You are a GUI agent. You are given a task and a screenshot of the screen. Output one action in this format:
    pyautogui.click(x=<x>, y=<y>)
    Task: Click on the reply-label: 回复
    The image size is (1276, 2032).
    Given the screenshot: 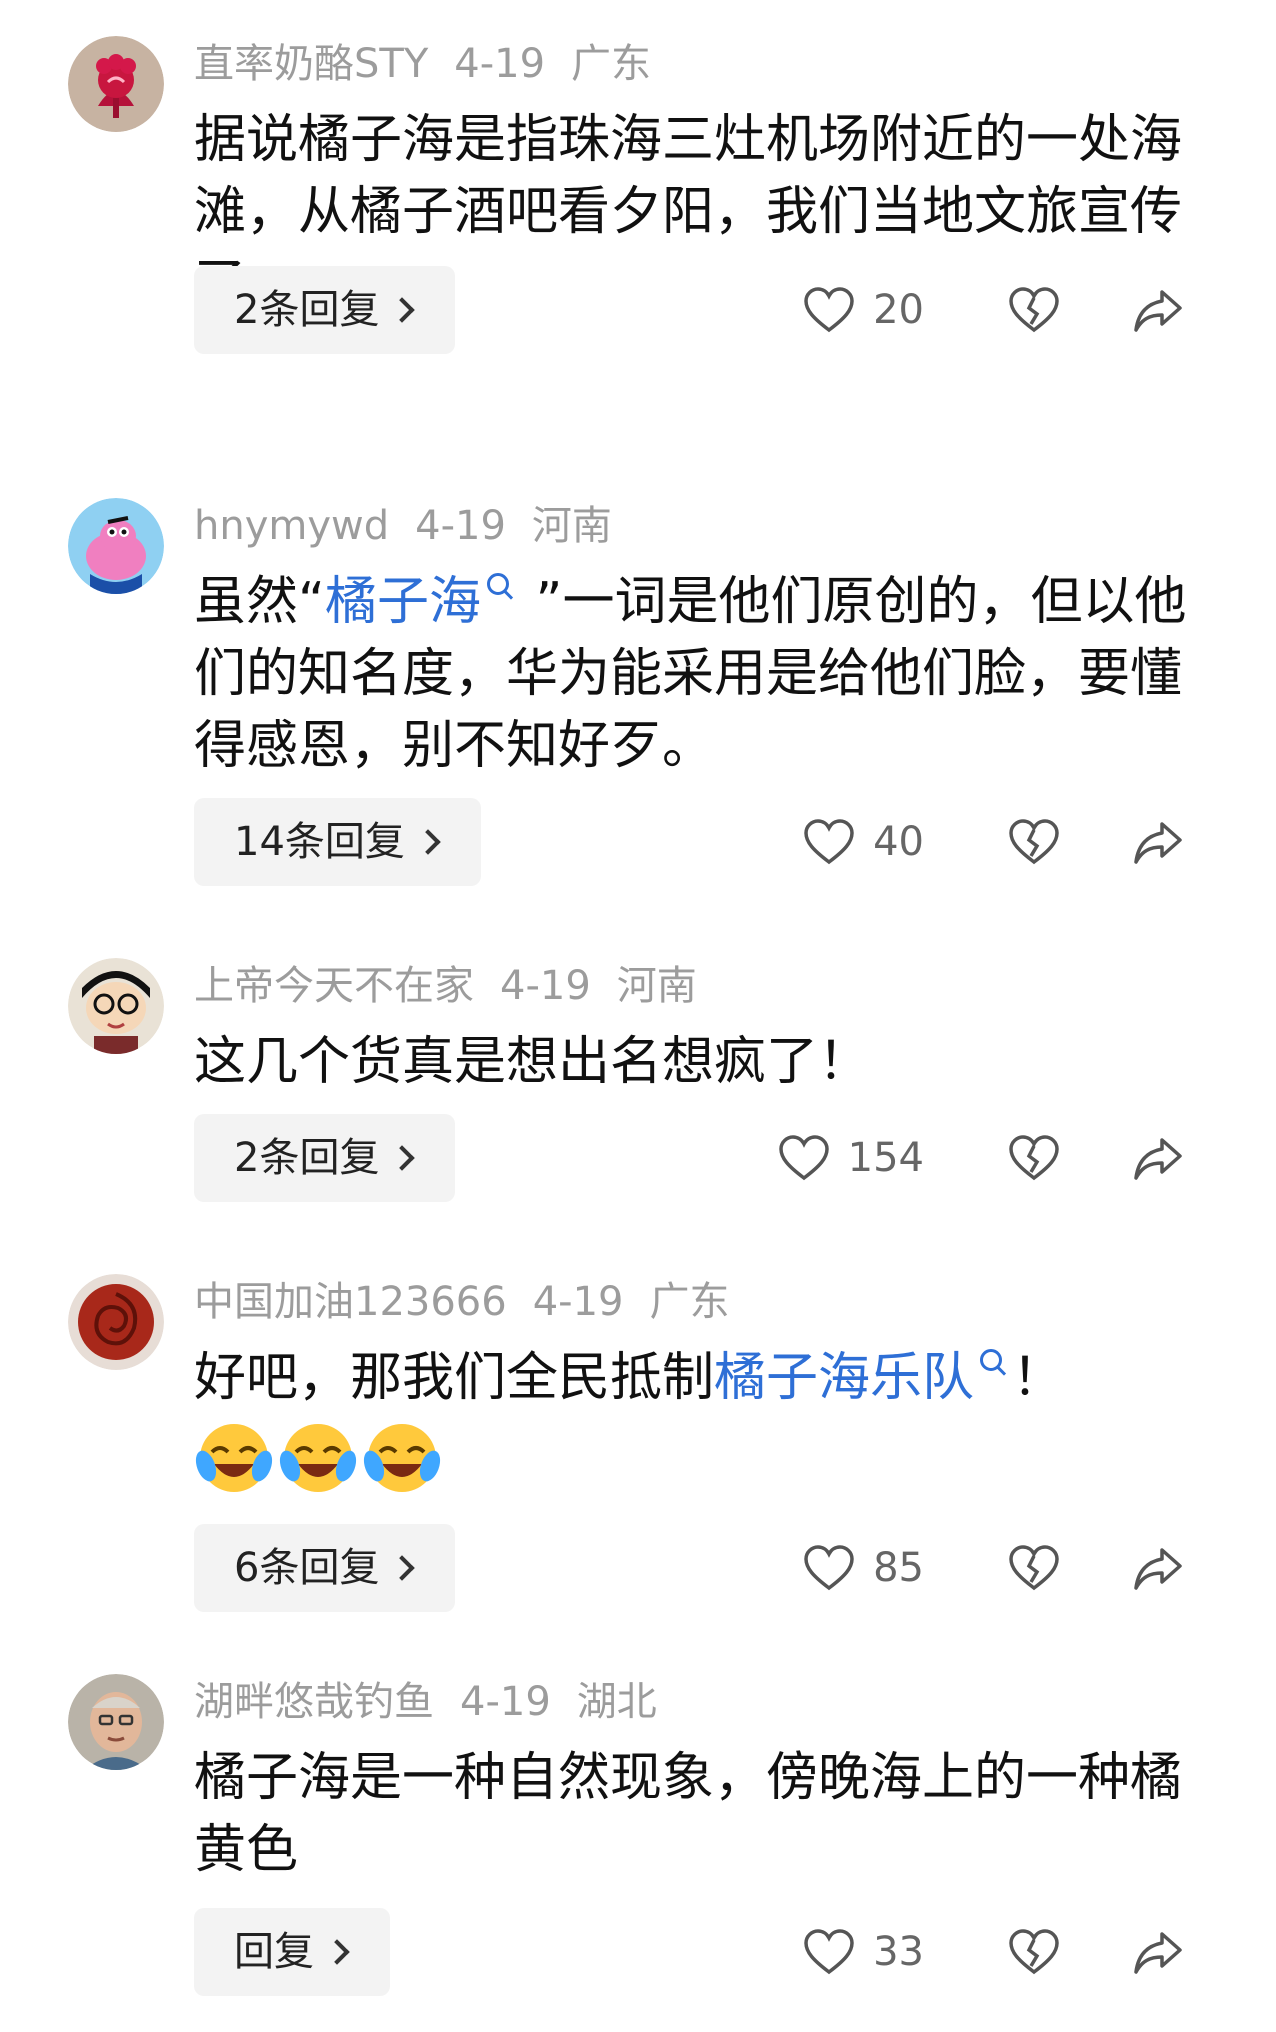 What is the action you would take?
    pyautogui.click(x=274, y=1952)
    